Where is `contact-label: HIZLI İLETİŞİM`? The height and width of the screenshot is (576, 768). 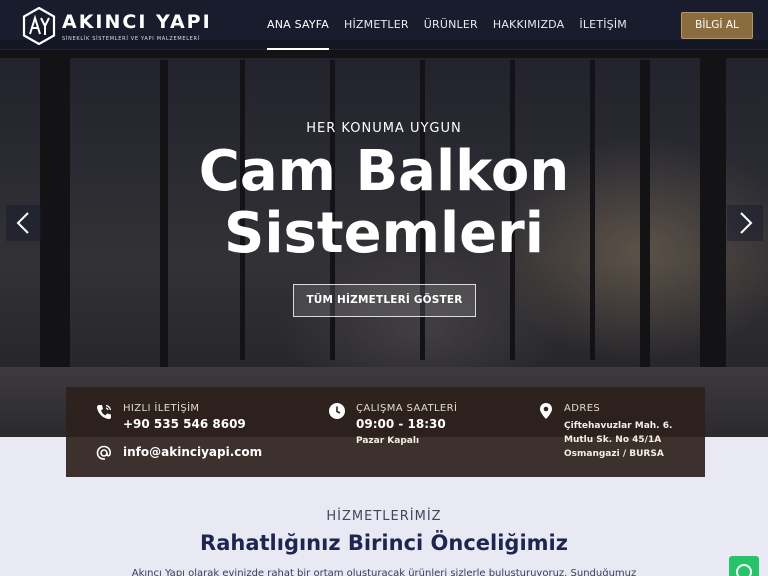
contact-label: HIZLI İLETİŞİM is located at coordinates (161, 408).